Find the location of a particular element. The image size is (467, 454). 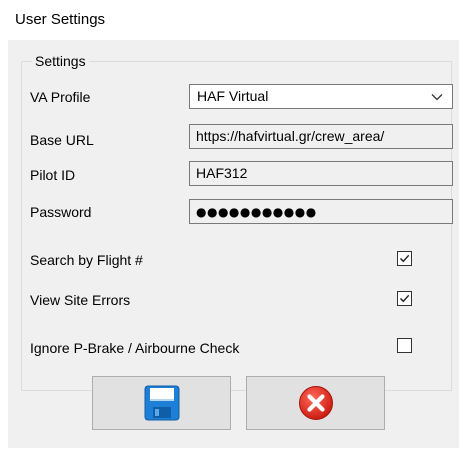

search-by-flight-label: Search by Flight # is located at coordinates (86, 260).